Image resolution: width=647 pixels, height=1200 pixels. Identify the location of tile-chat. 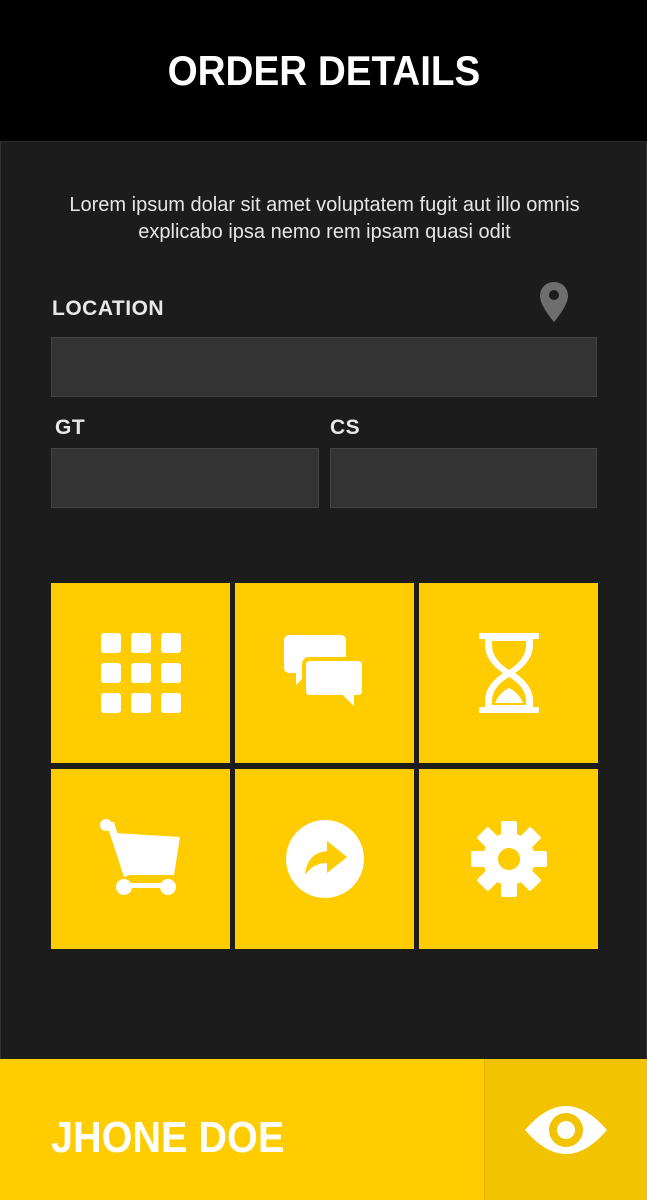
(324, 673).